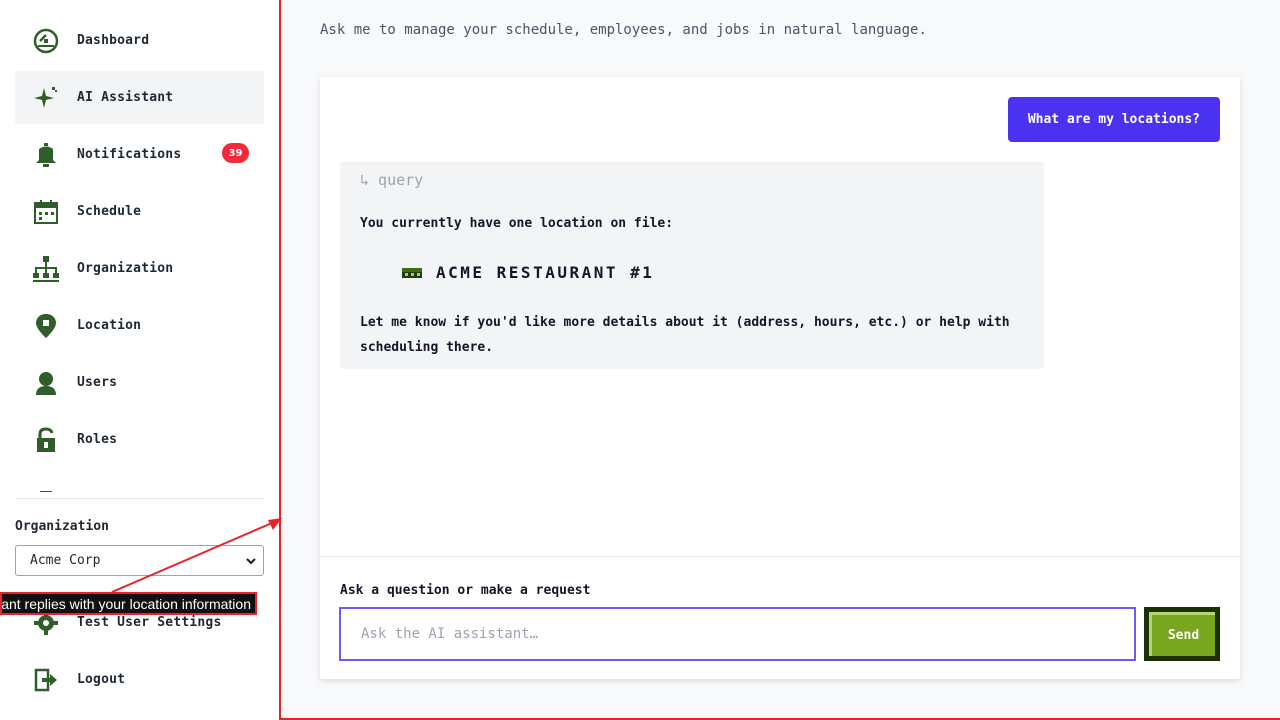 Image resolution: width=1280 pixels, height=720 pixels. I want to click on sidebar-item-schedule: Schedule, so click(139, 211).